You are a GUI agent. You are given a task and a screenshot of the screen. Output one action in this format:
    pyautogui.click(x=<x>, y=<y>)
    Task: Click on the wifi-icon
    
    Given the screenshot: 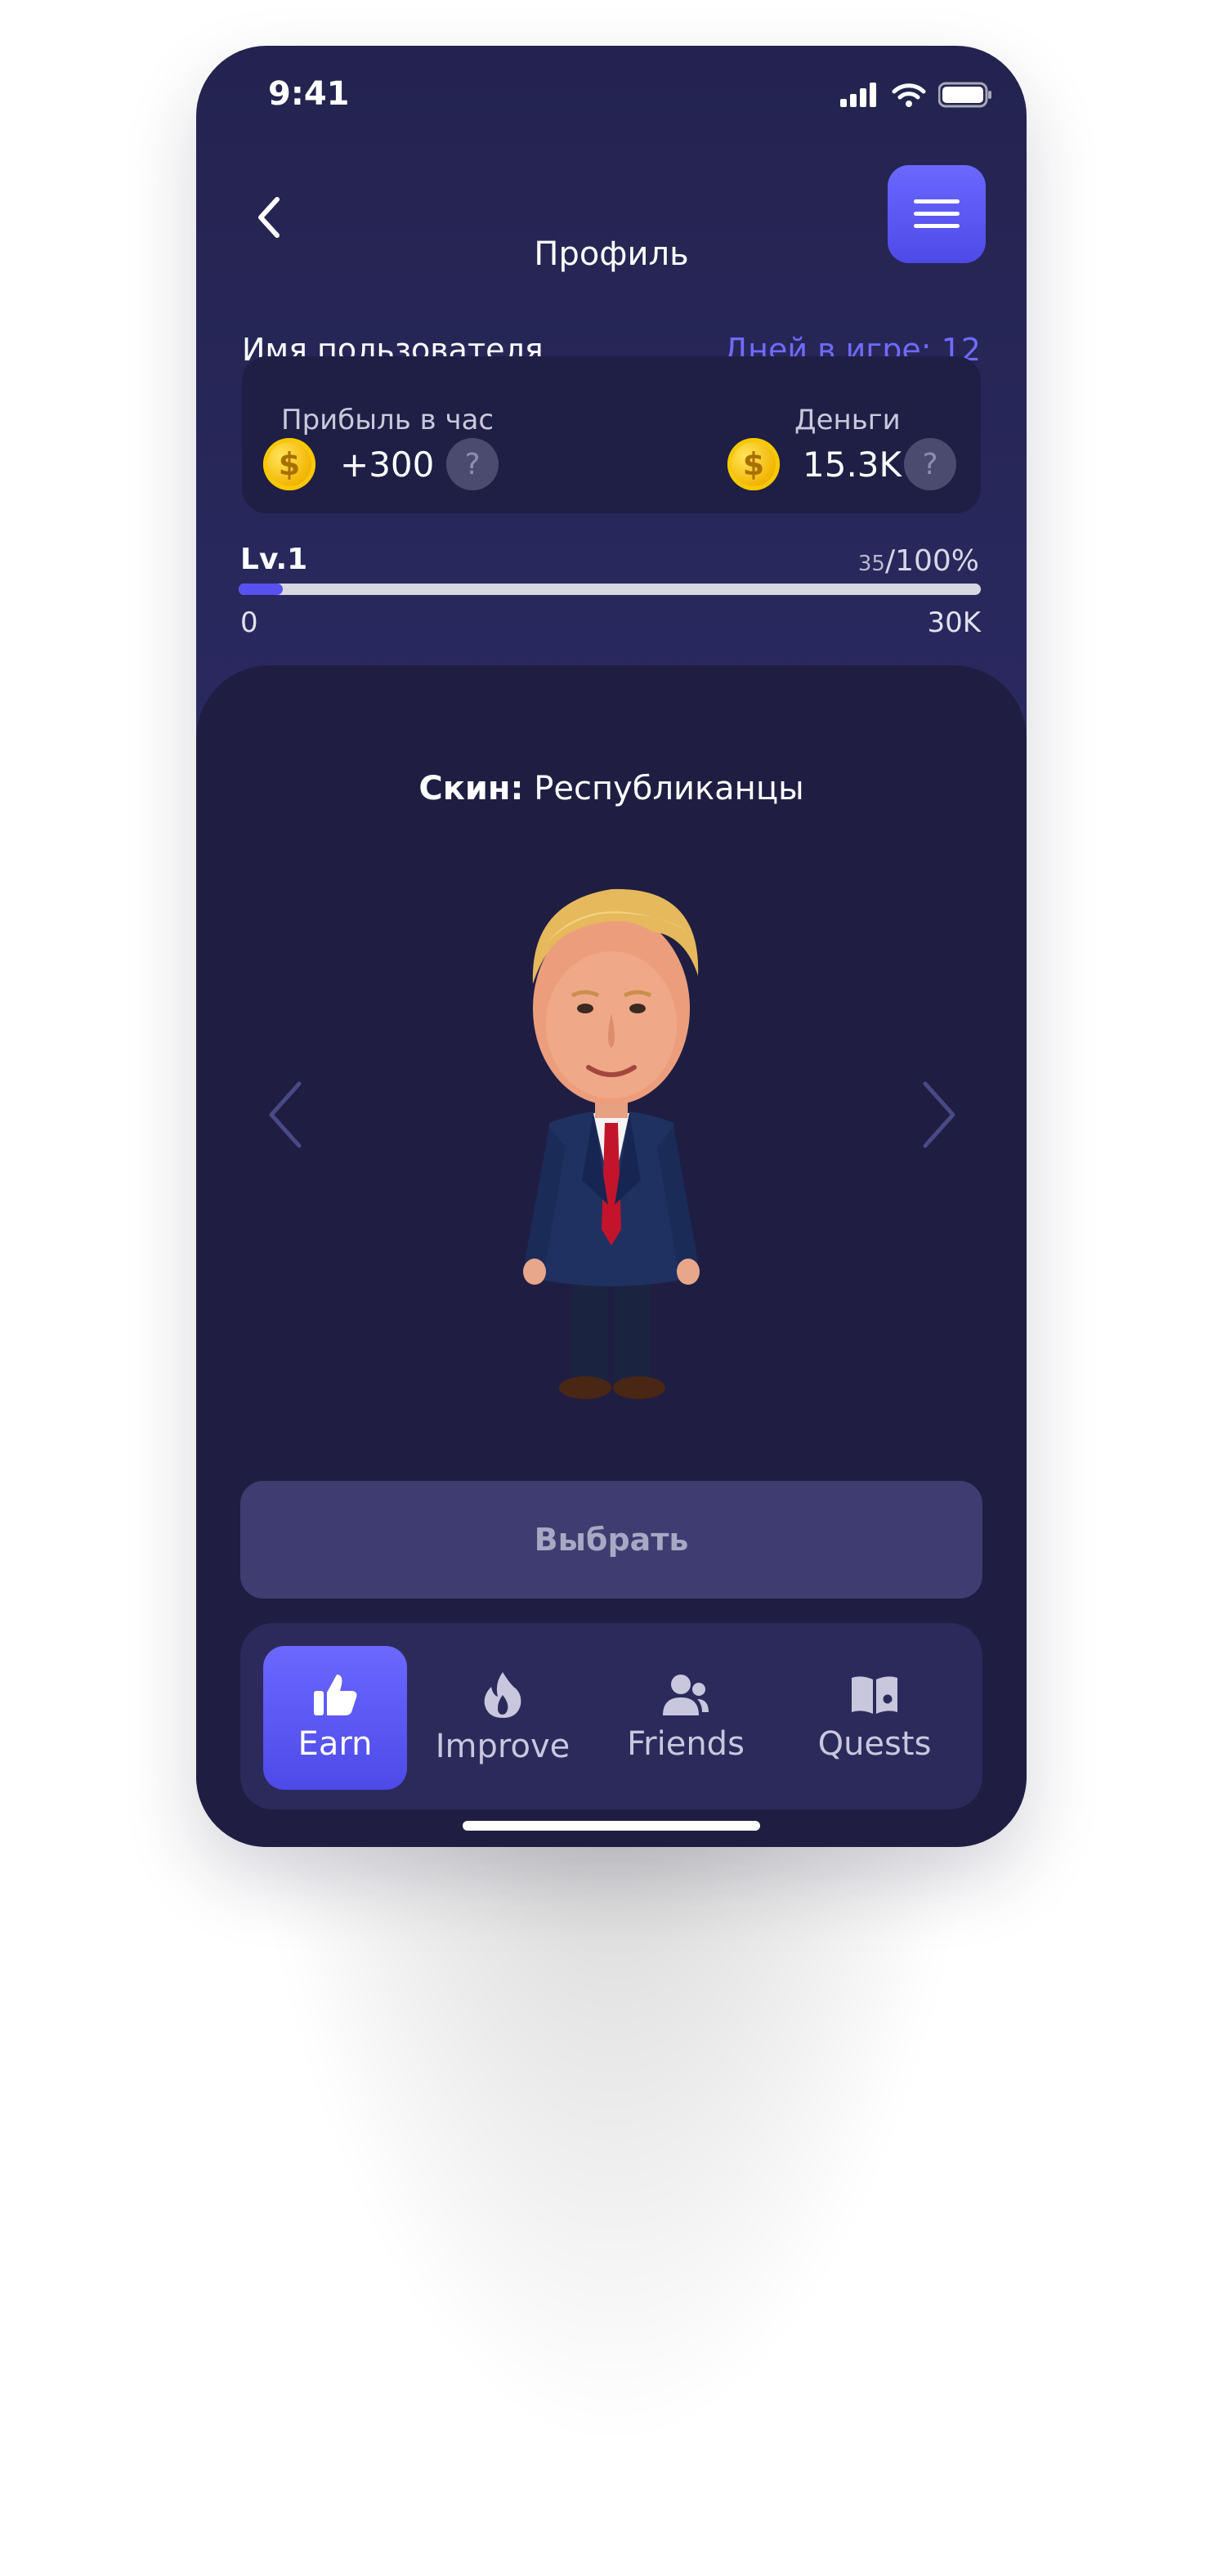 What is the action you would take?
    pyautogui.click(x=909, y=95)
    